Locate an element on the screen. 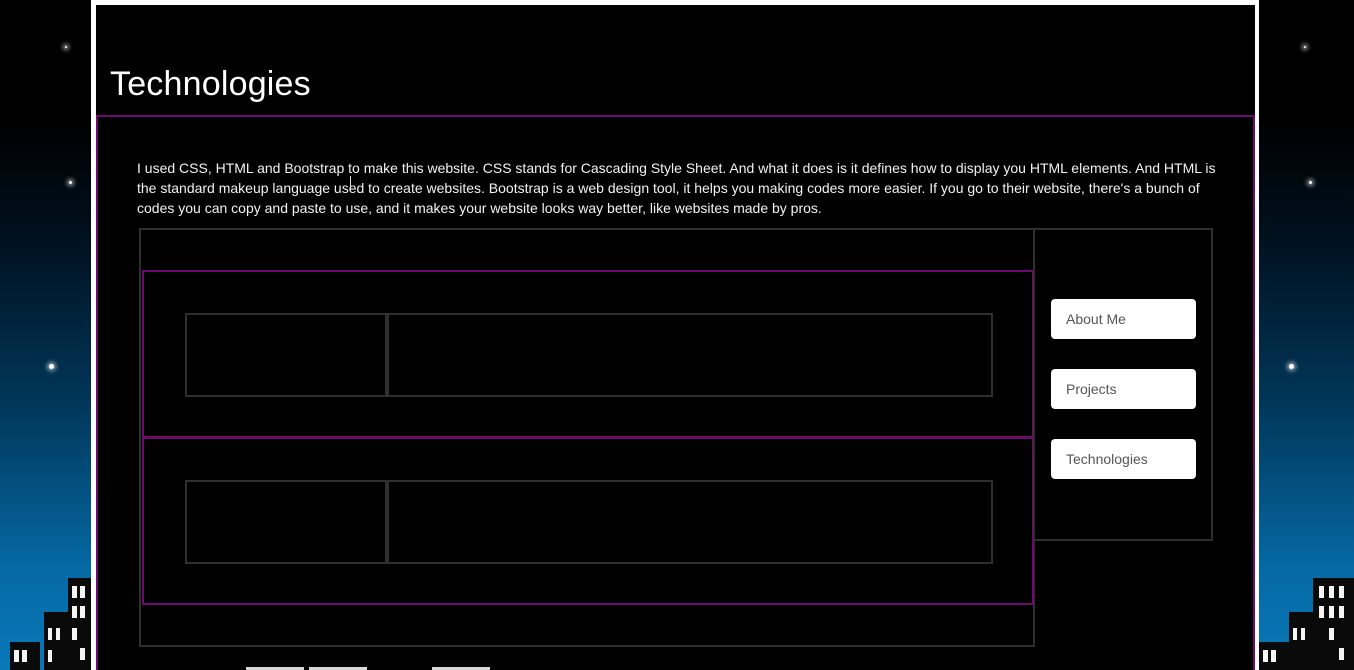 Image resolution: width=1354 pixels, height=670 pixels. city-skyline-left is located at coordinates (45, 620).